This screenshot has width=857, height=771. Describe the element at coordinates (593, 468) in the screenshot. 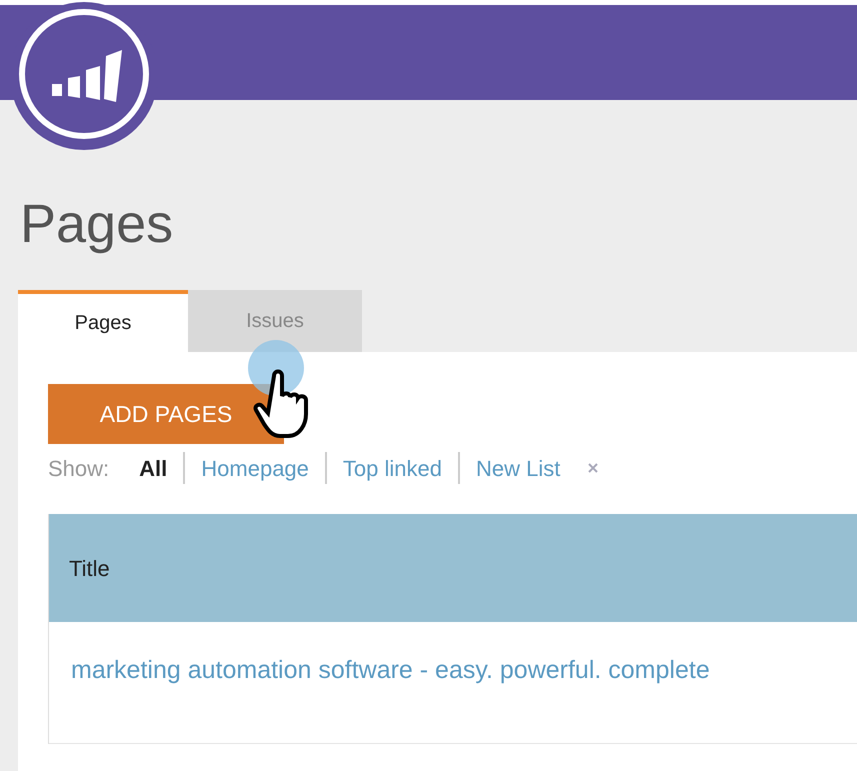

I see `close-icon` at that location.